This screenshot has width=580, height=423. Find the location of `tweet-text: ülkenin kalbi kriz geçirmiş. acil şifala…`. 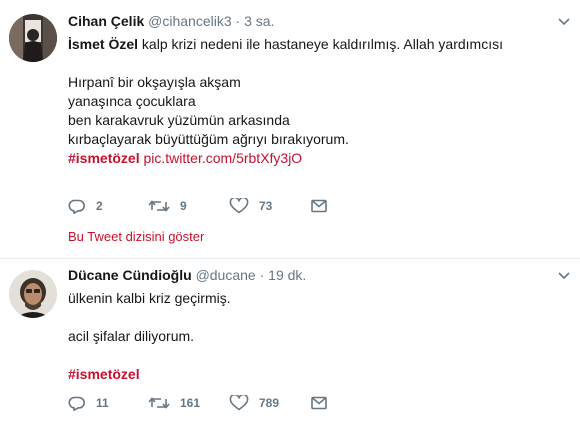

tweet-text: ülkenin kalbi kriz geçirmiş. acil şifala… is located at coordinates (149, 336).